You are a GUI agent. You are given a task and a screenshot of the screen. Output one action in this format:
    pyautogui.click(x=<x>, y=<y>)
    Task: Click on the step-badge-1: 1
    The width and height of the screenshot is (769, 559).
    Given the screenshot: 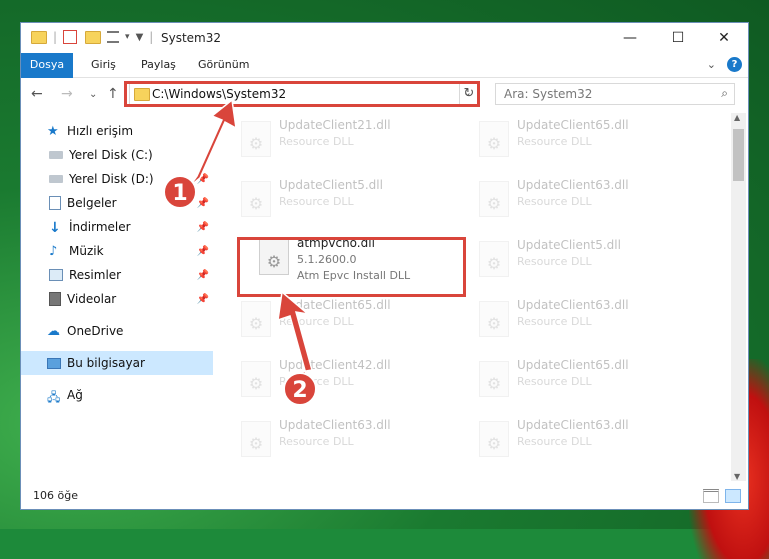 What is the action you would take?
    pyautogui.click(x=180, y=192)
    